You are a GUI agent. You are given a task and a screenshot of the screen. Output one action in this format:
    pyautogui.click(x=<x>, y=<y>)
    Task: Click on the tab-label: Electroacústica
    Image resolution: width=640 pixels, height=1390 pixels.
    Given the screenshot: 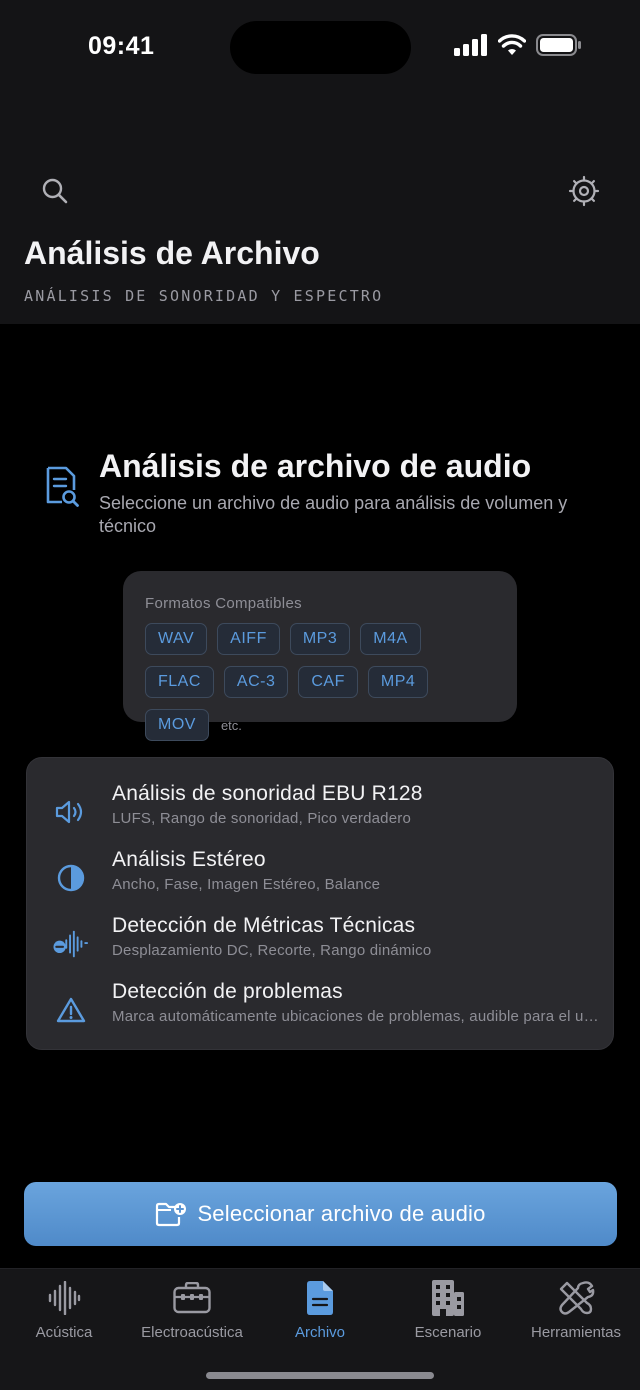 What is the action you would take?
    pyautogui.click(x=192, y=1332)
    